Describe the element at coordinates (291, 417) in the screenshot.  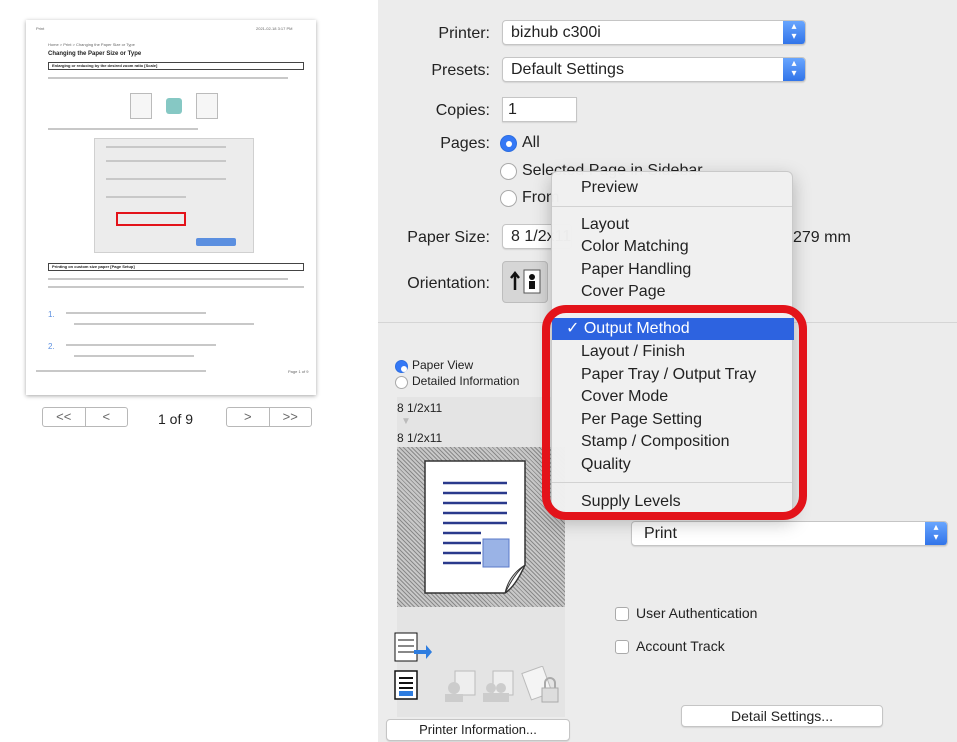
I see `last-page-button: >>` at that location.